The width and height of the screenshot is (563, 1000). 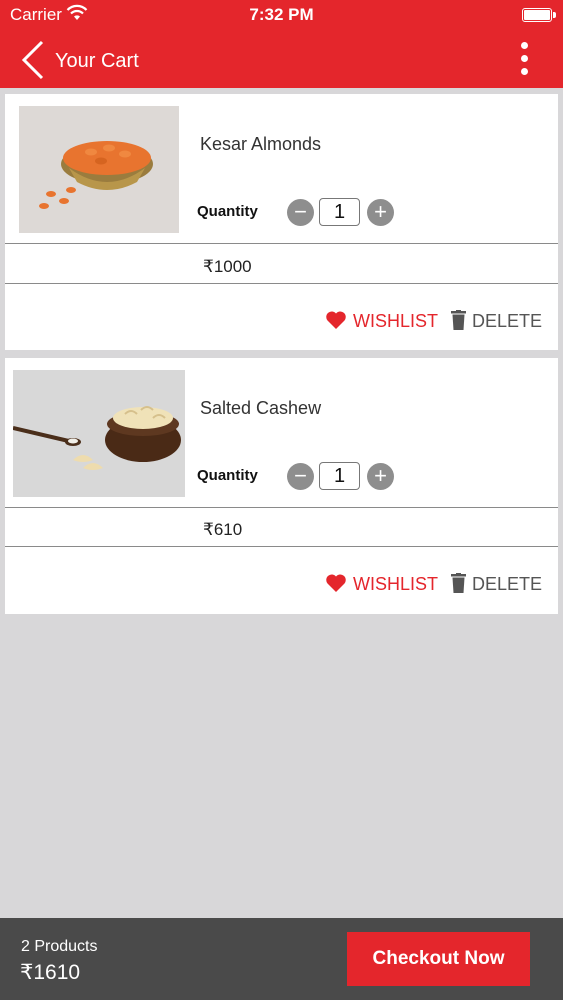 What do you see at coordinates (261, 408) in the screenshot?
I see `product-name: Salted Cashew` at bounding box center [261, 408].